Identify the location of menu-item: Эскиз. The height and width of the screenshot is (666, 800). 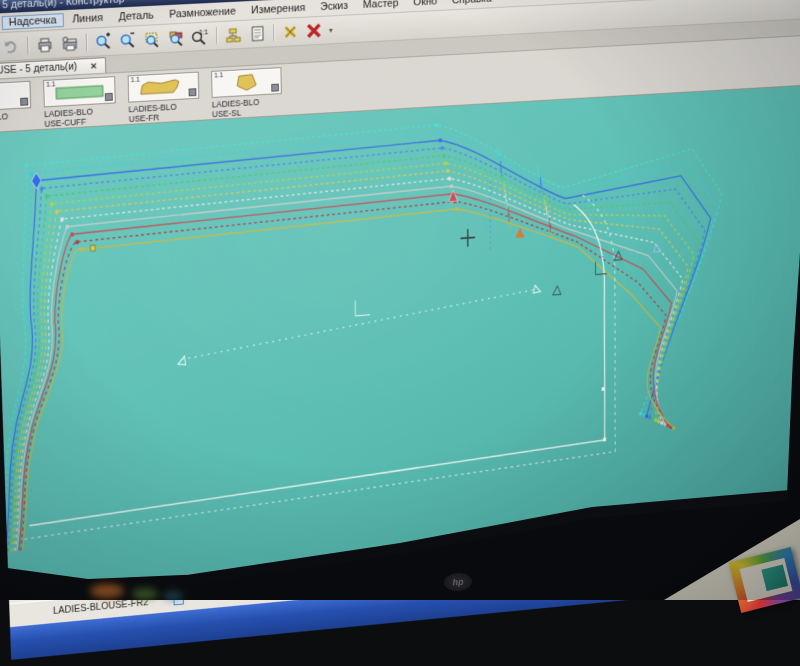
(334, 7).